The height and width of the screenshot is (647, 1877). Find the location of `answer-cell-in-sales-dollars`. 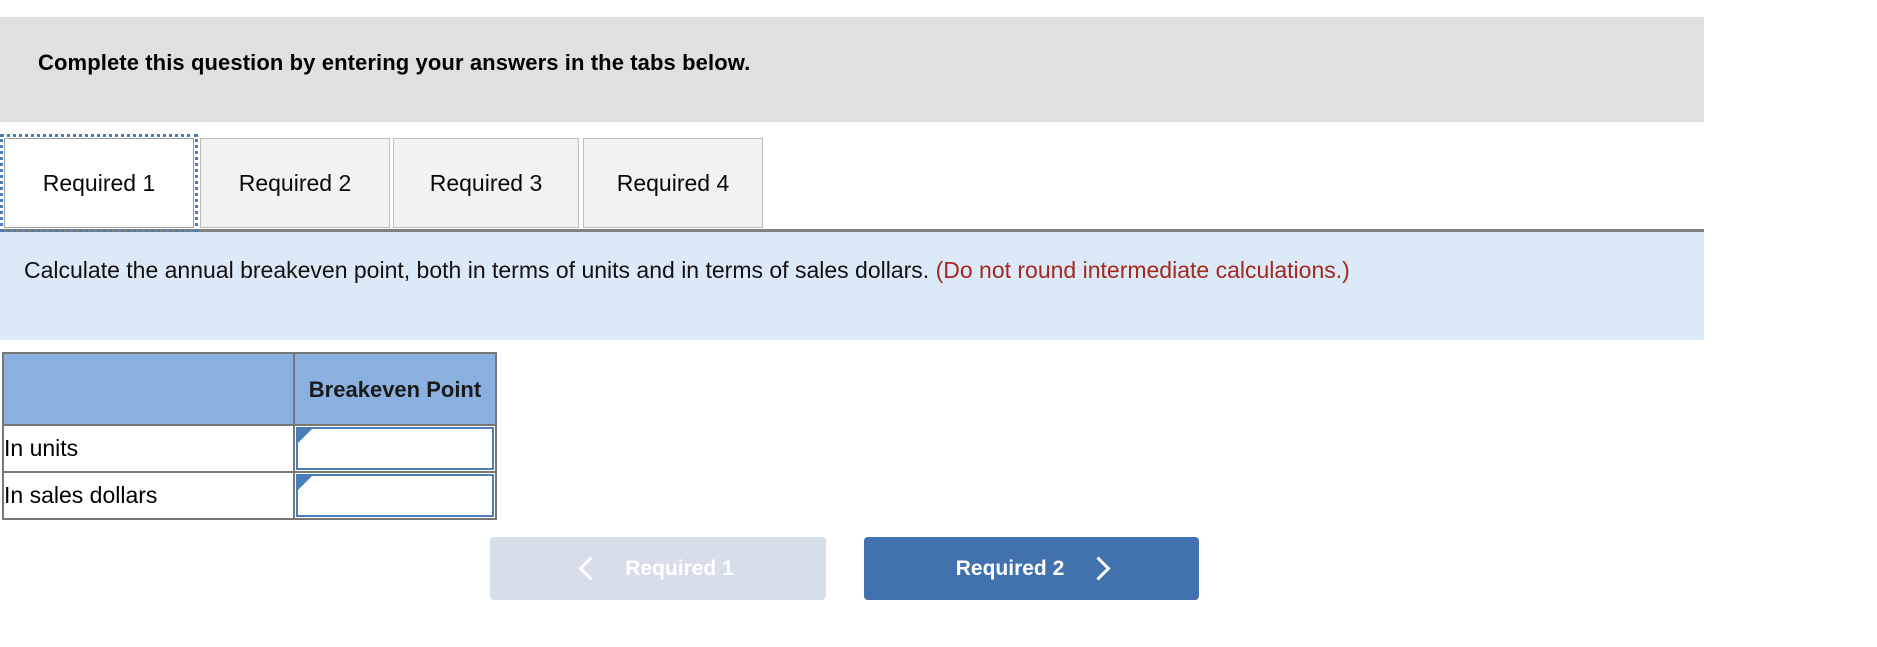

answer-cell-in-sales-dollars is located at coordinates (395, 495).